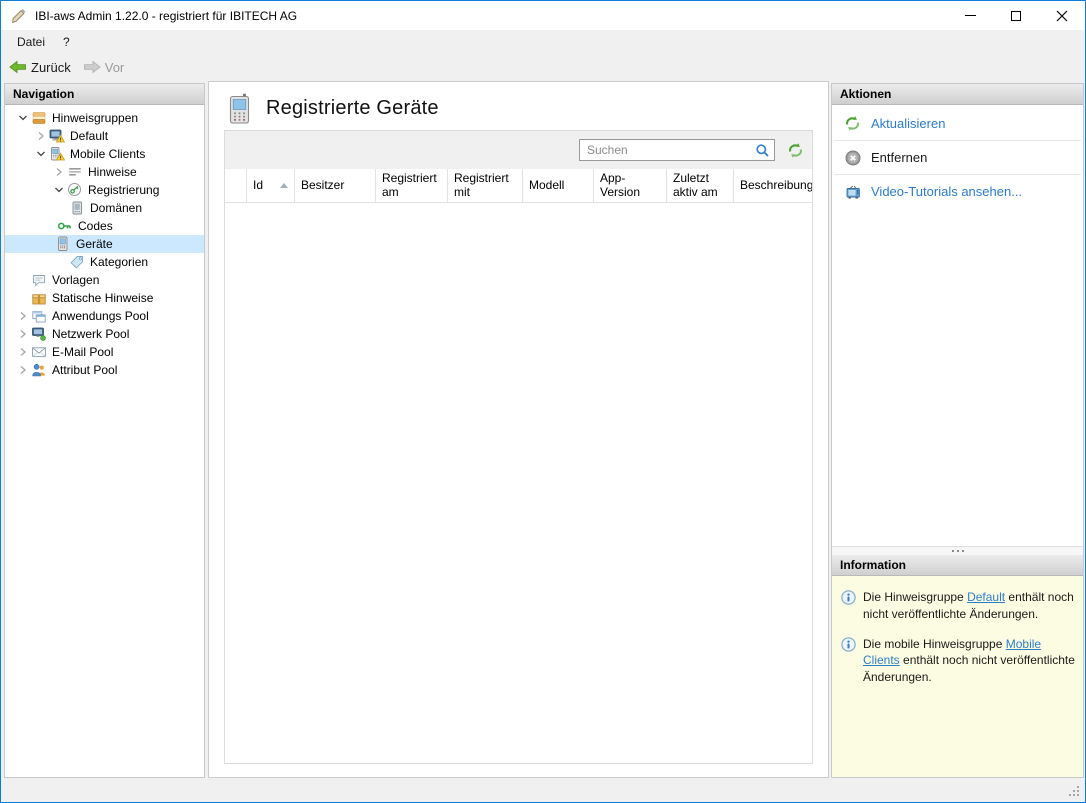  I want to click on nav-item-hinweisgruppen: Hinweisgruppen, so click(104, 118).